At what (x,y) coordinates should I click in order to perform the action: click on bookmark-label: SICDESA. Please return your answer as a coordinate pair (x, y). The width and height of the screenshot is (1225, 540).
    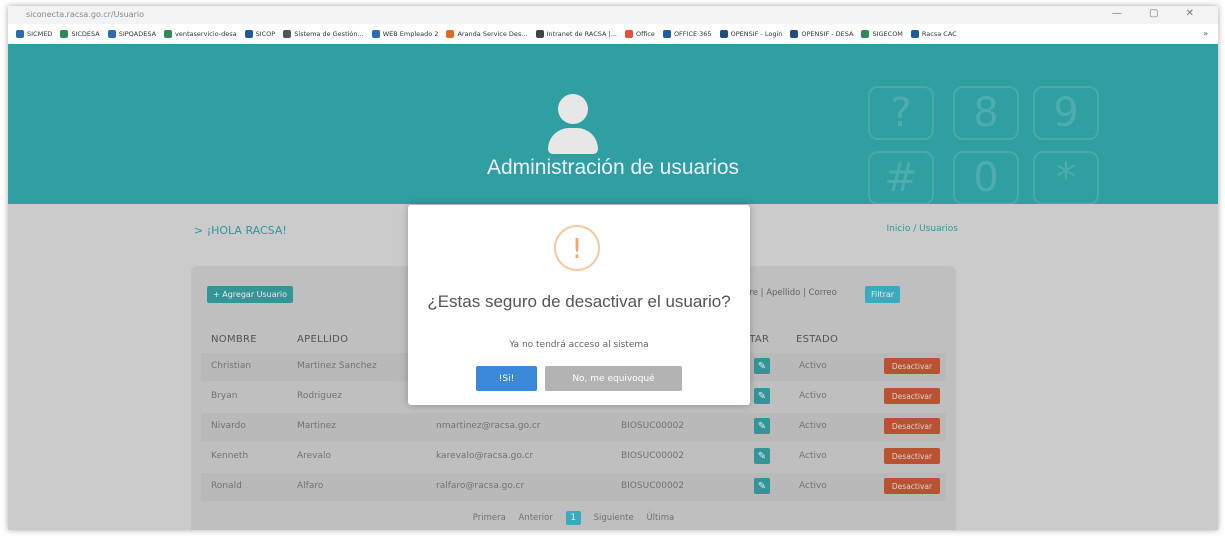
    Looking at the image, I should click on (85, 34).